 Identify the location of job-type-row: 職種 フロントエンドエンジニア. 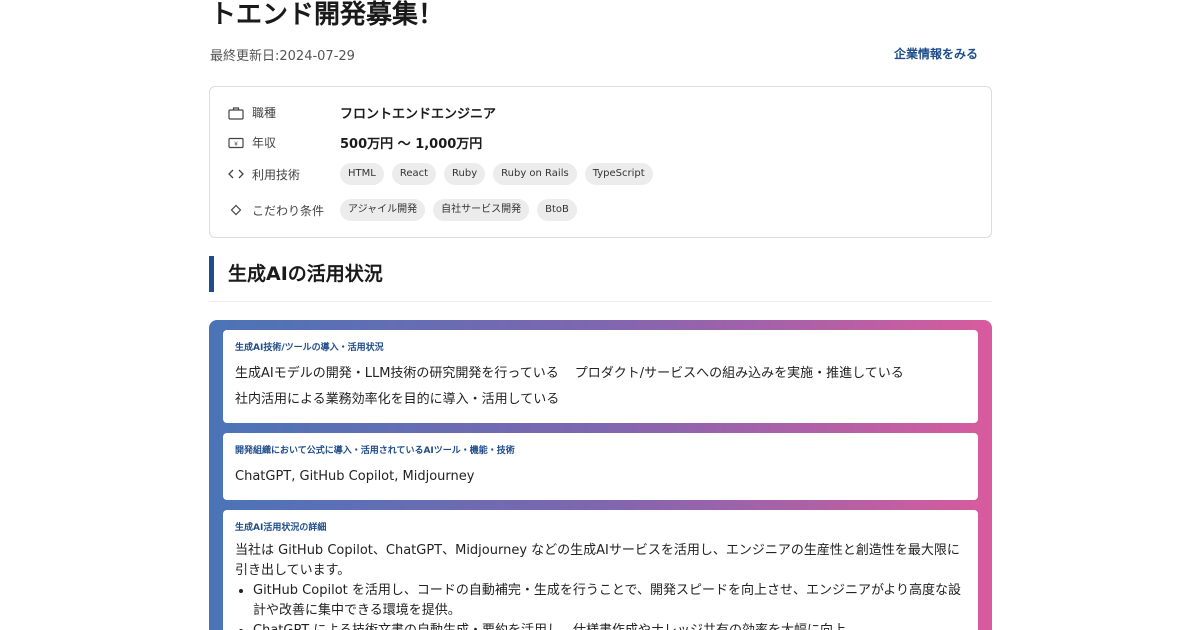
(362, 112).